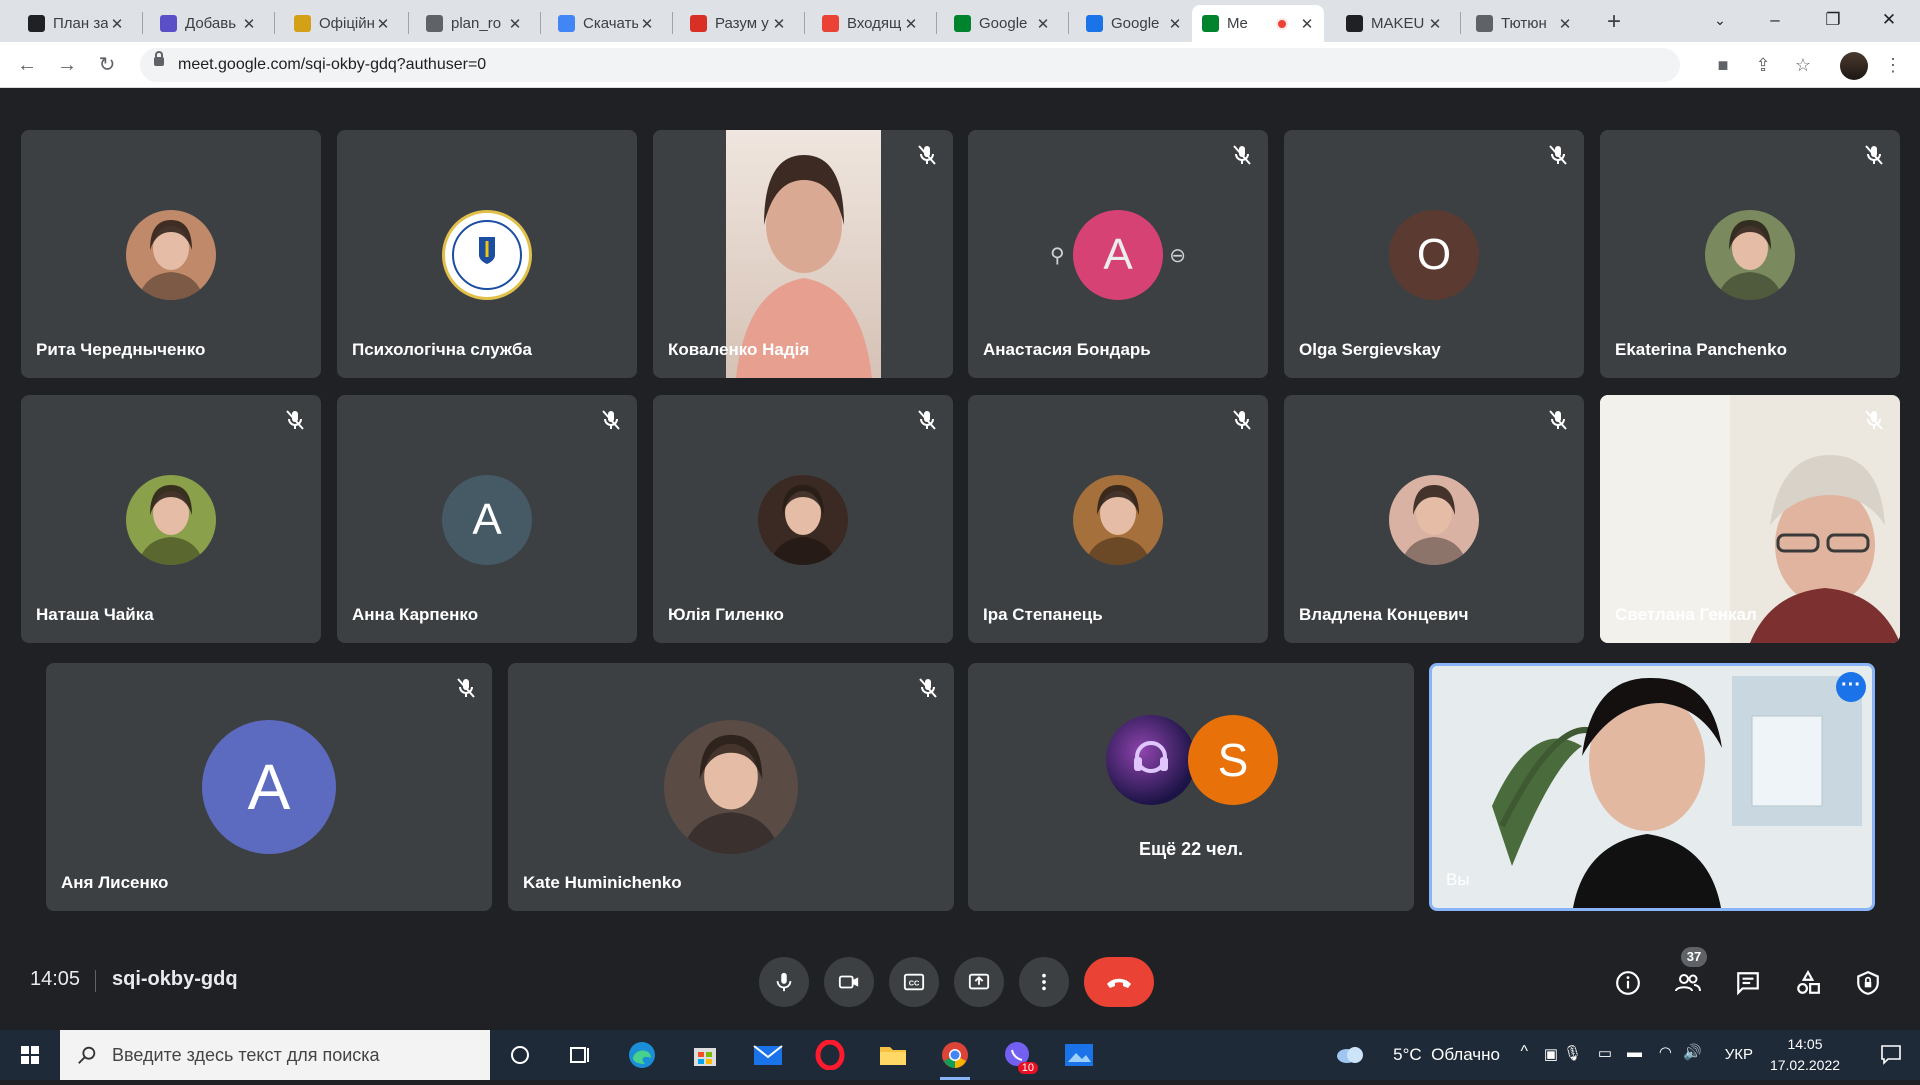  What do you see at coordinates (1688, 983) in the screenshot?
I see `participants-icon` at bounding box center [1688, 983].